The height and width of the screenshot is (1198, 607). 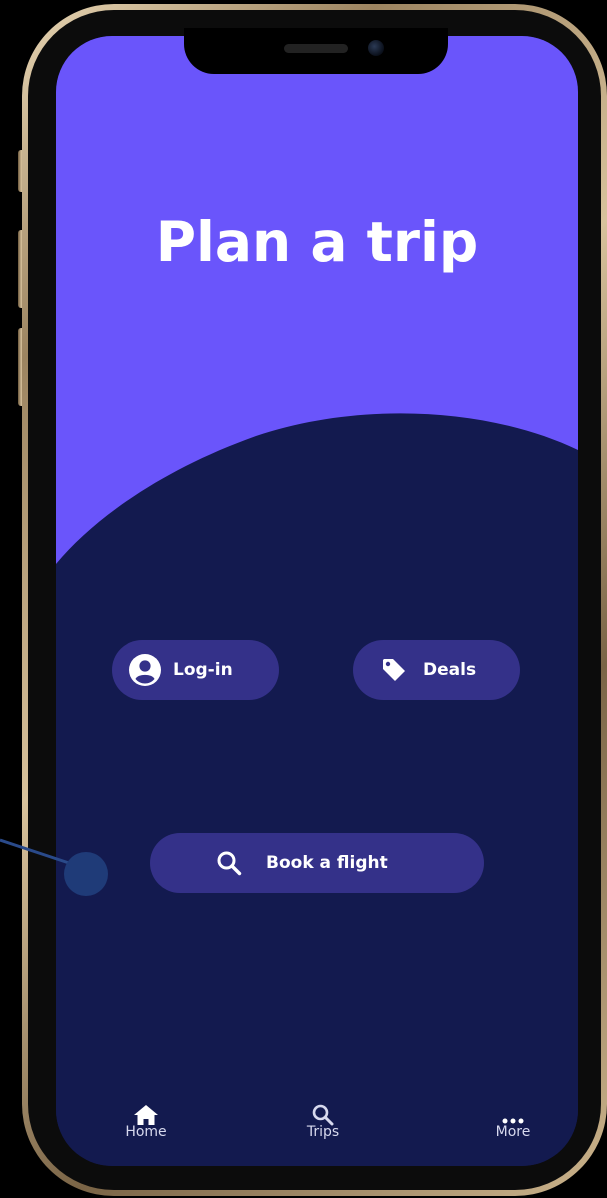 I want to click on prototype-connector-line, so click(x=39, y=853).